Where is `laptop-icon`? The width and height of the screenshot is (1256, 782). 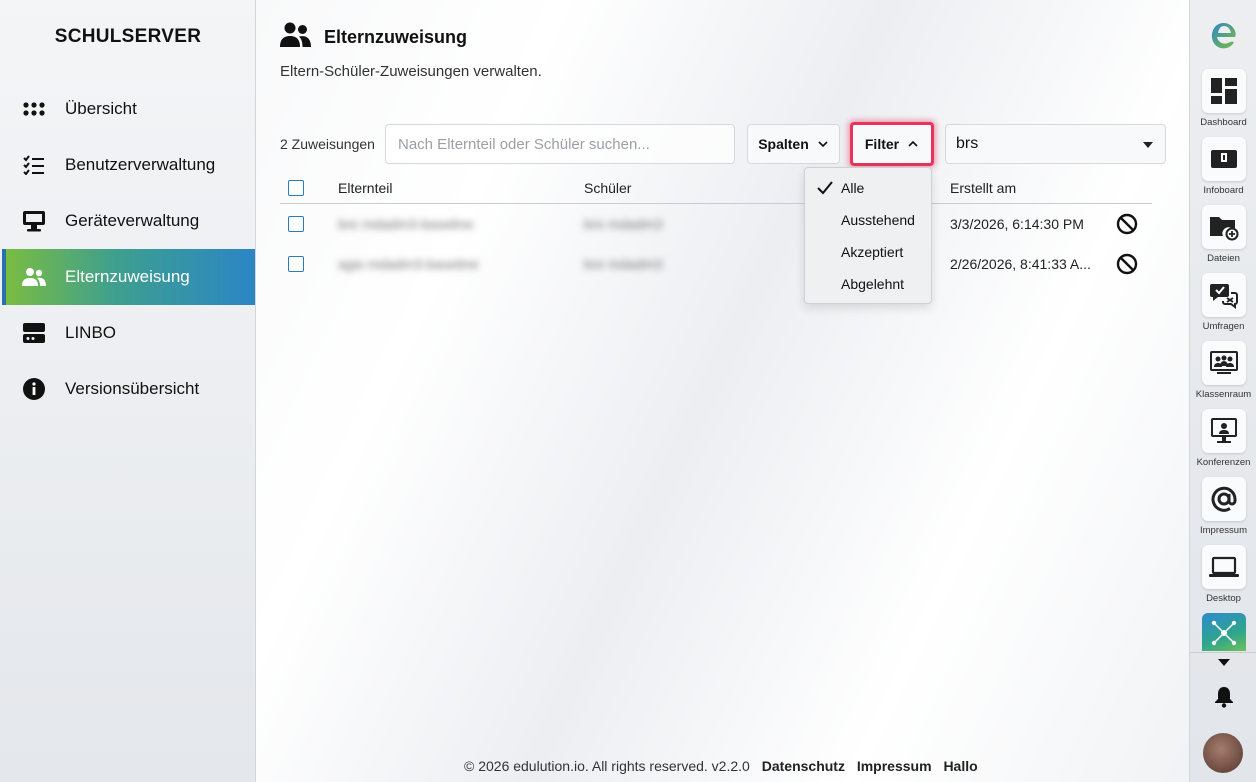
laptop-icon is located at coordinates (1224, 566).